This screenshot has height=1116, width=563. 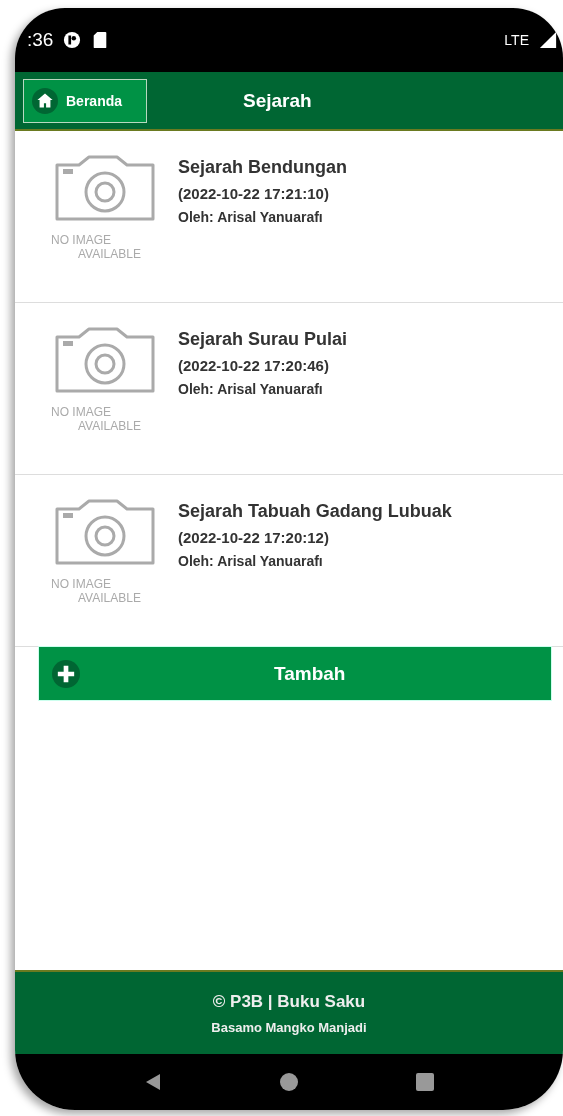 What do you see at coordinates (254, 193) in the screenshot?
I see `item-date: (2022-10-22 17:21:10)` at bounding box center [254, 193].